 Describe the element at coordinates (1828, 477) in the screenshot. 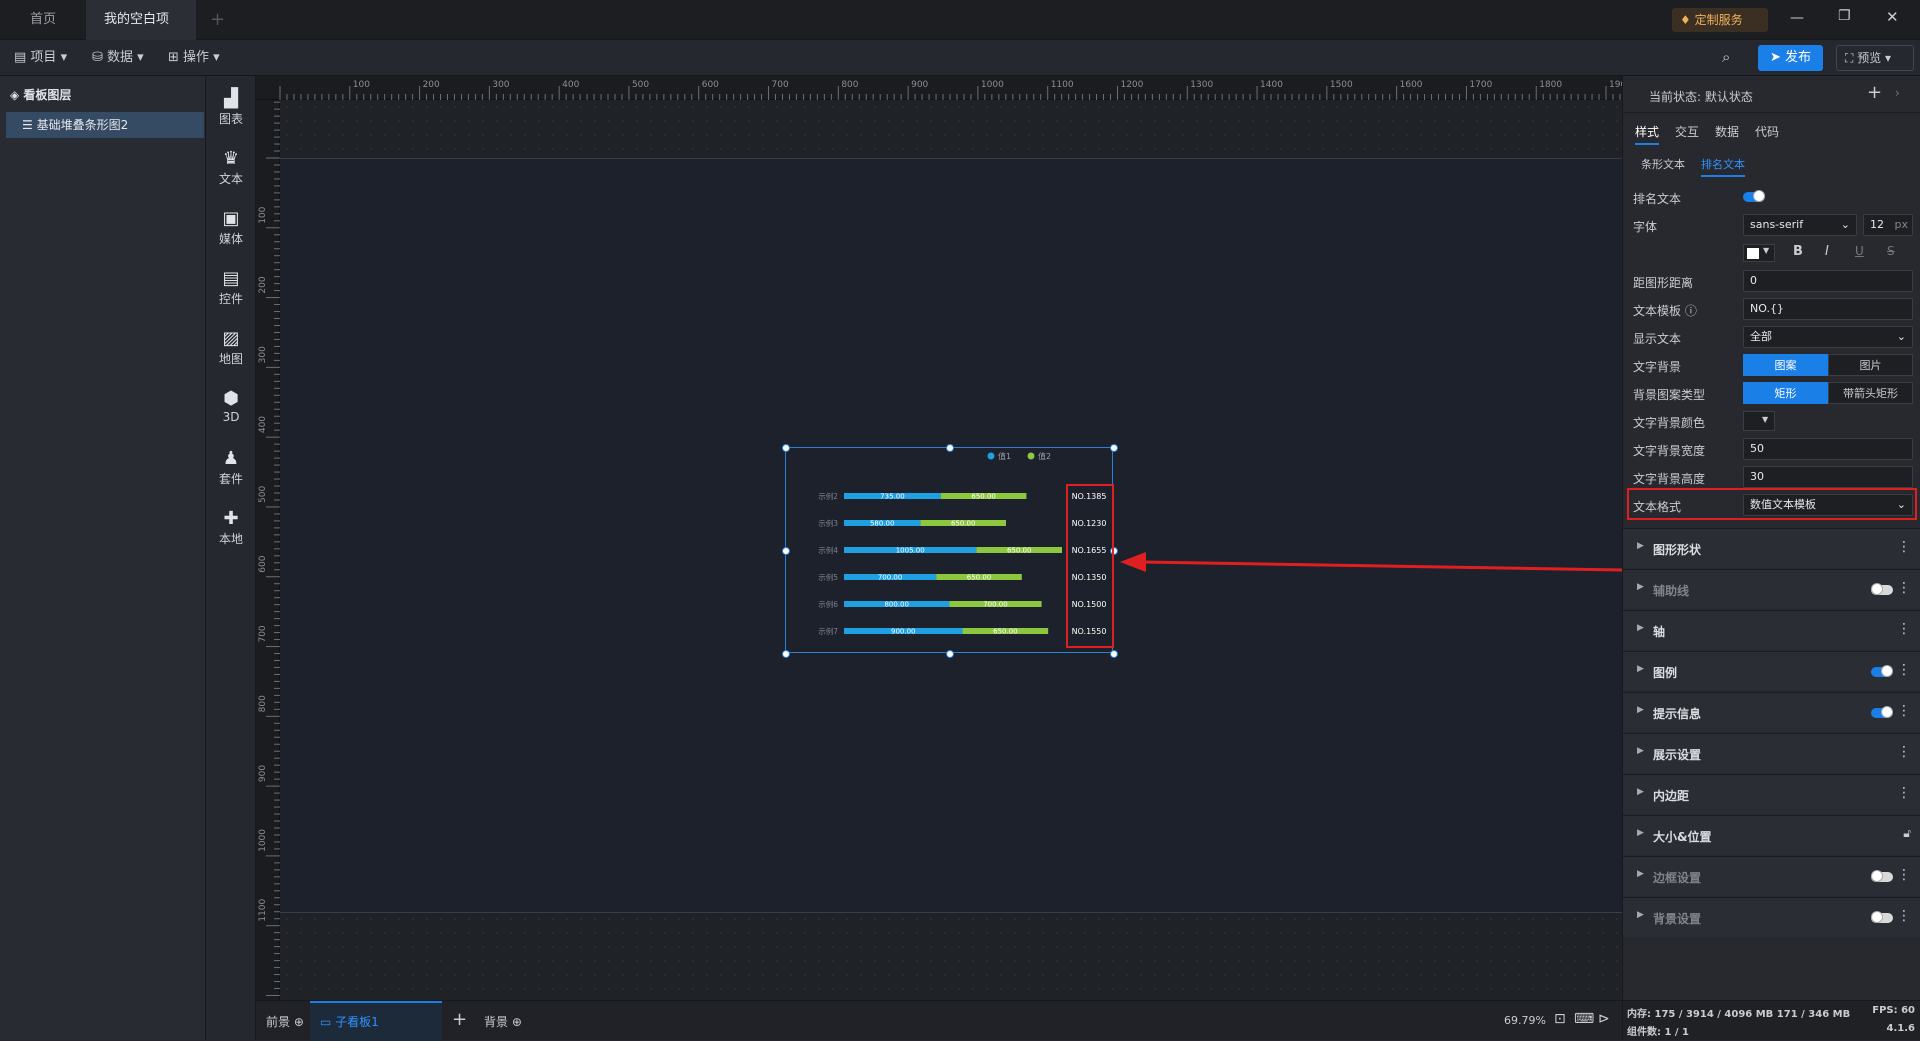

I see `bg-height-input: 30` at that location.